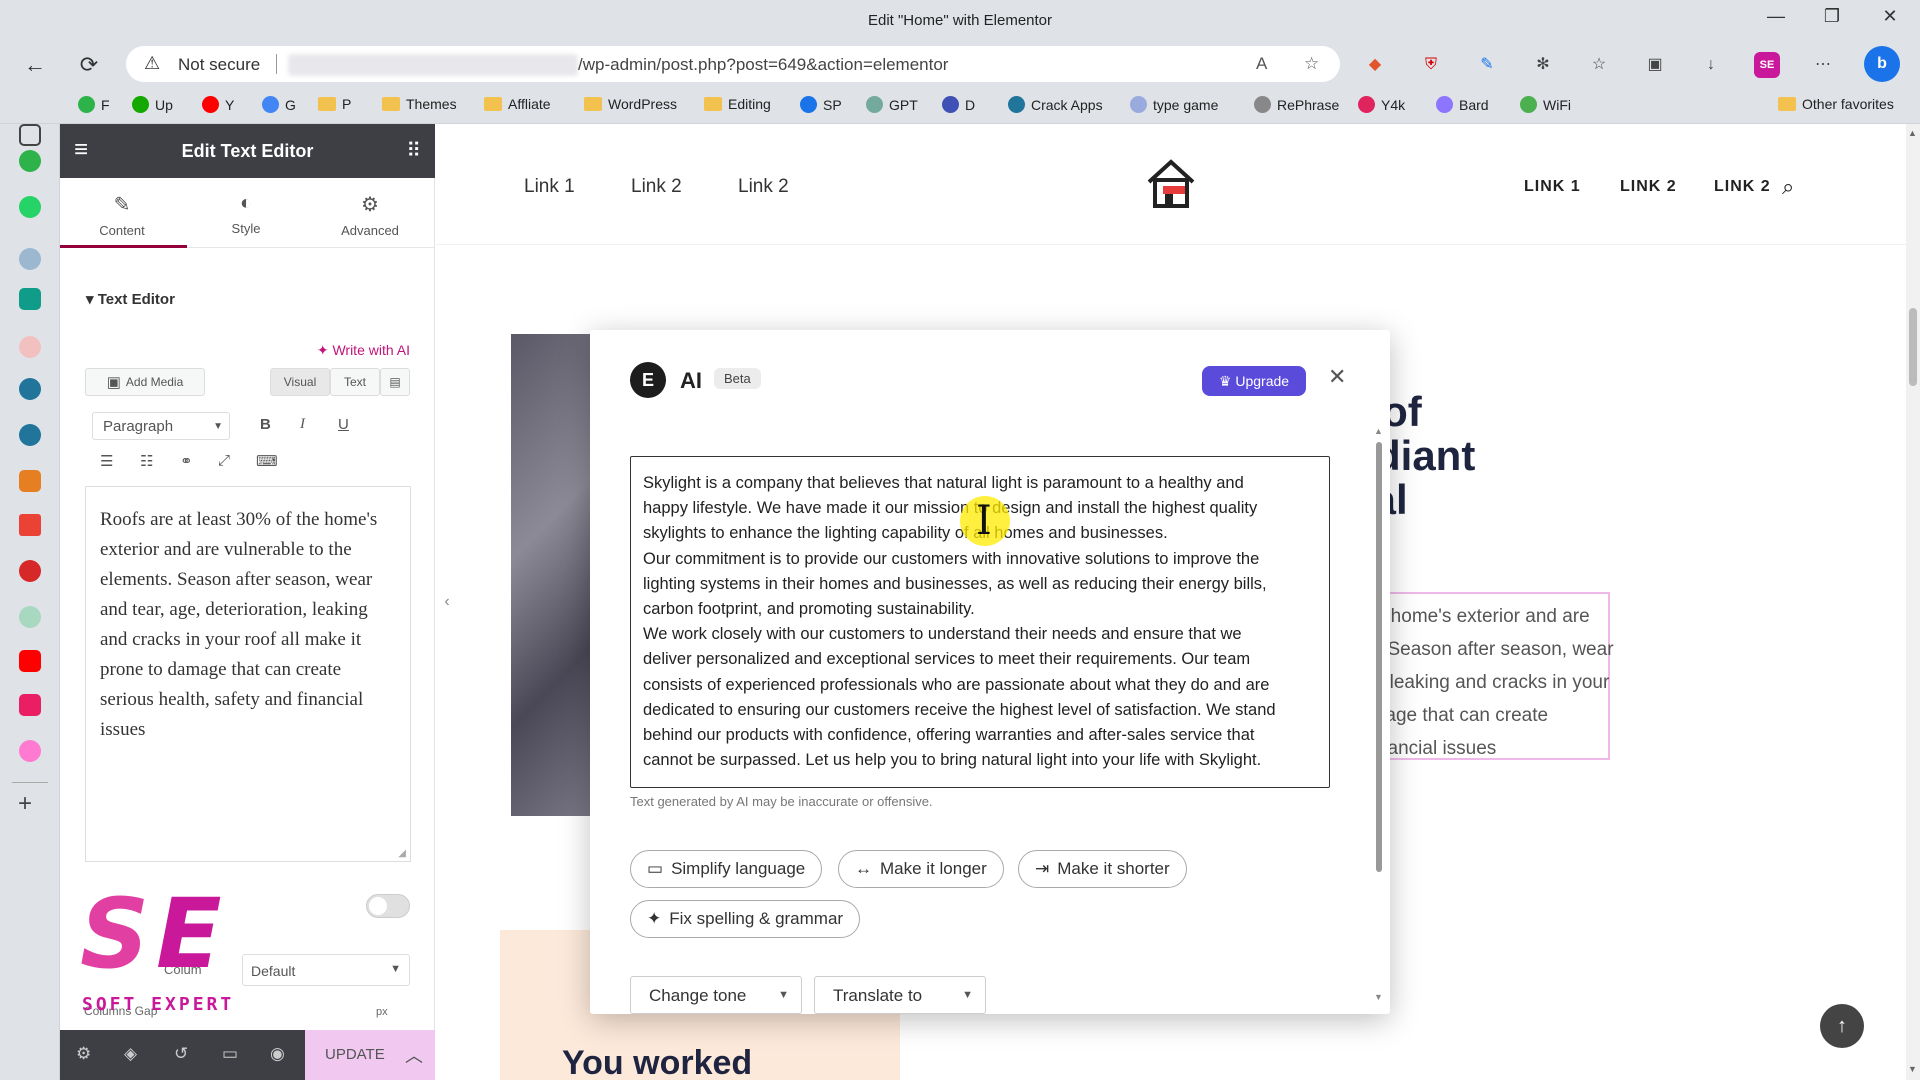 This screenshot has width=1920, height=1080. I want to click on columns-select: Default ▼, so click(326, 970).